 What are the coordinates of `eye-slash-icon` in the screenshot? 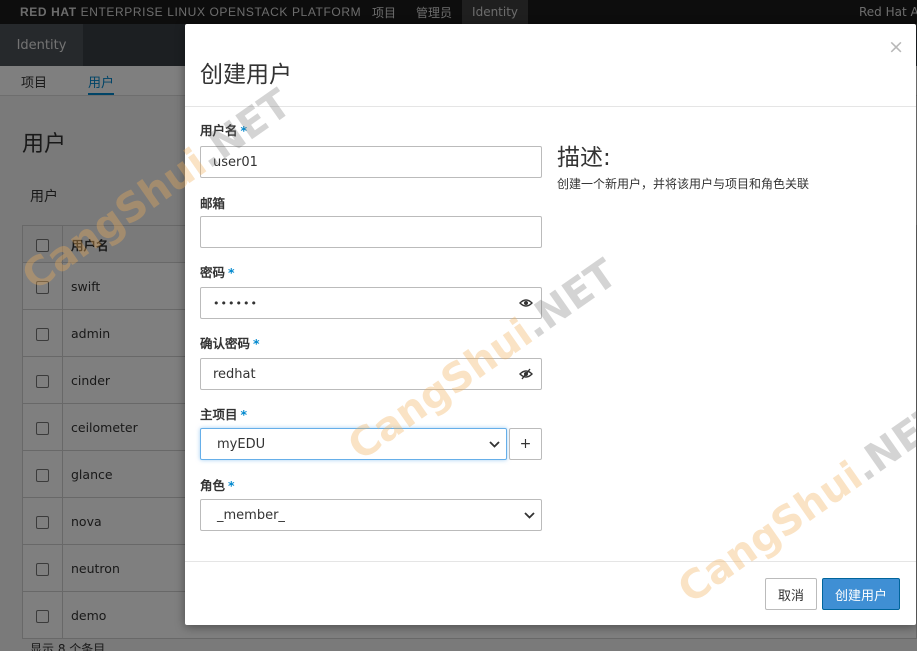 It's located at (526, 374).